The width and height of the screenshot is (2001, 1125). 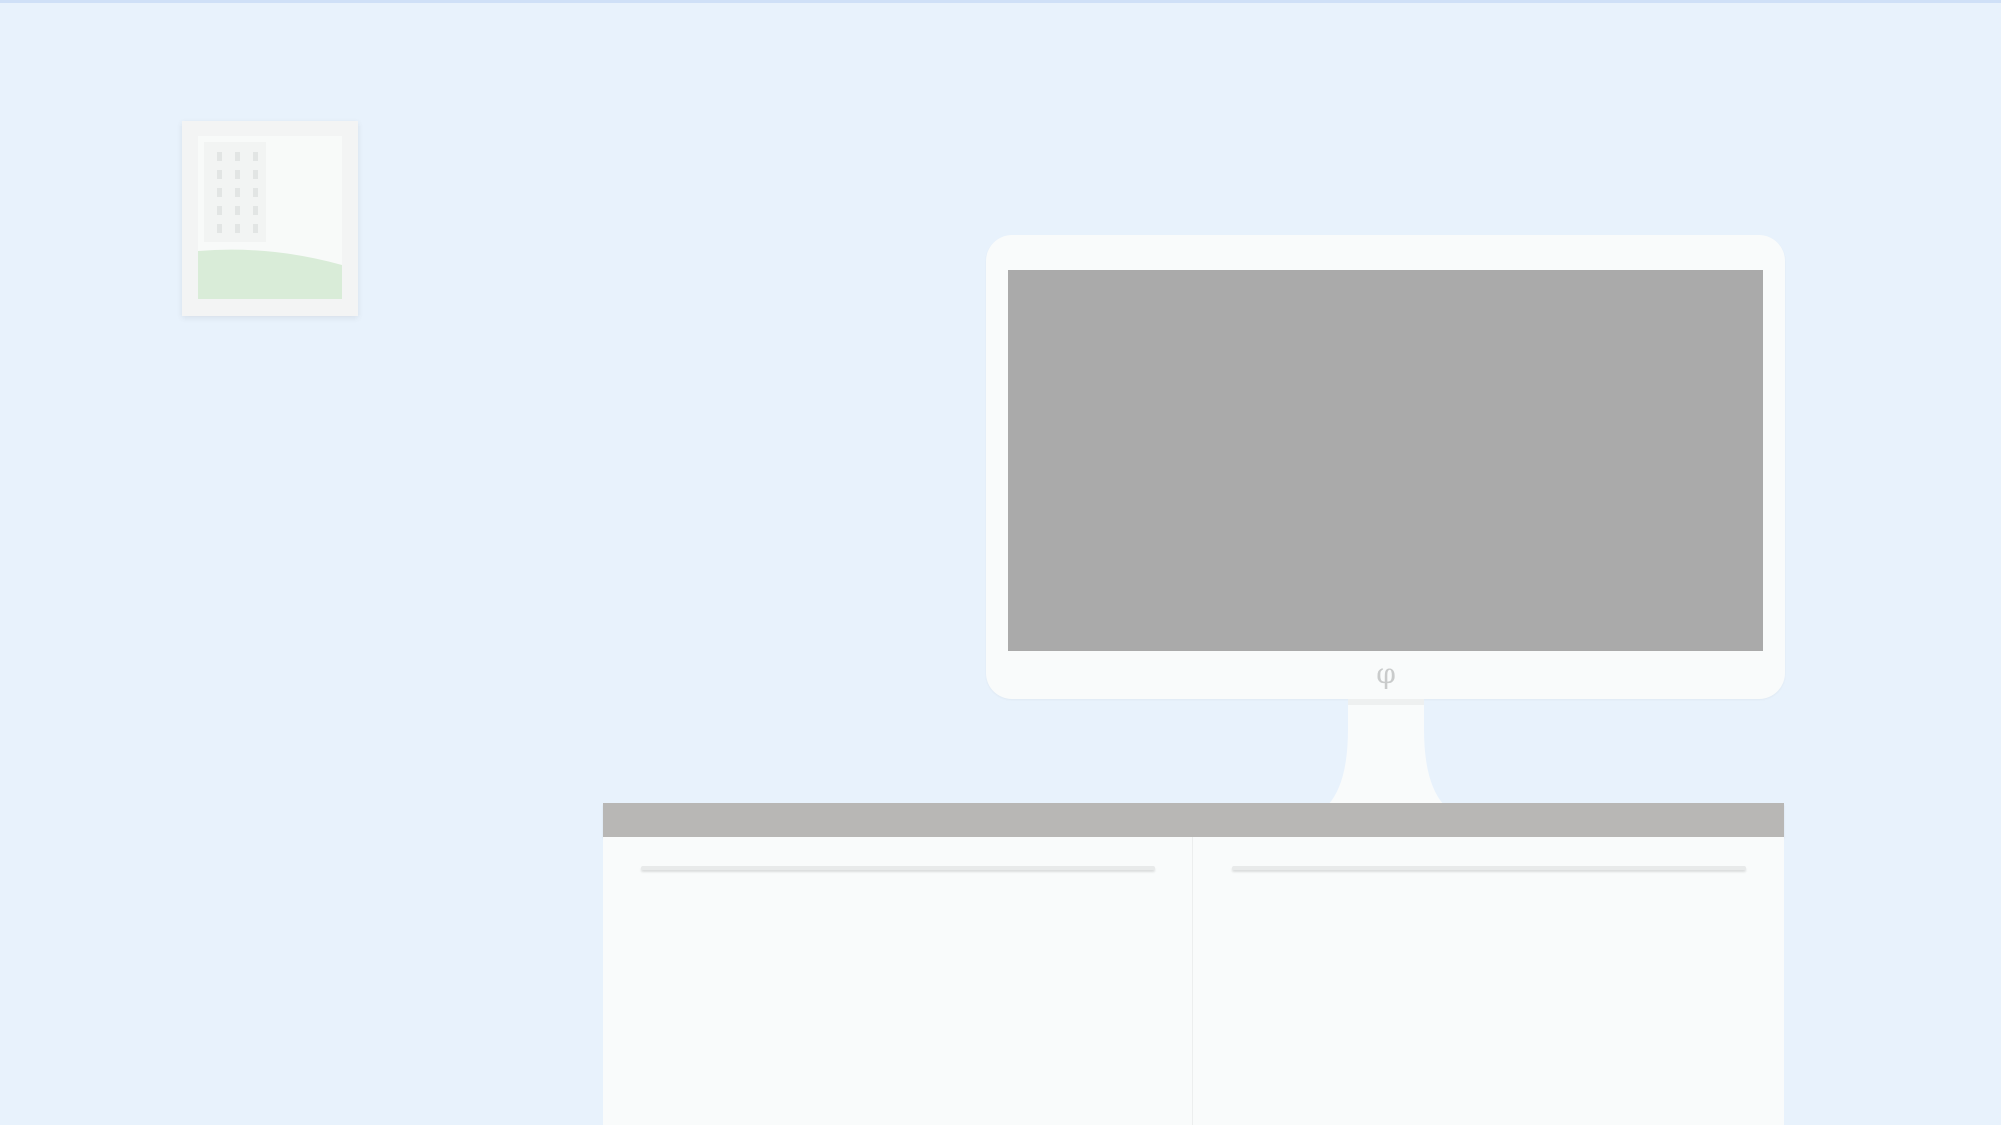 I want to click on building-illustration, so click(x=235, y=192).